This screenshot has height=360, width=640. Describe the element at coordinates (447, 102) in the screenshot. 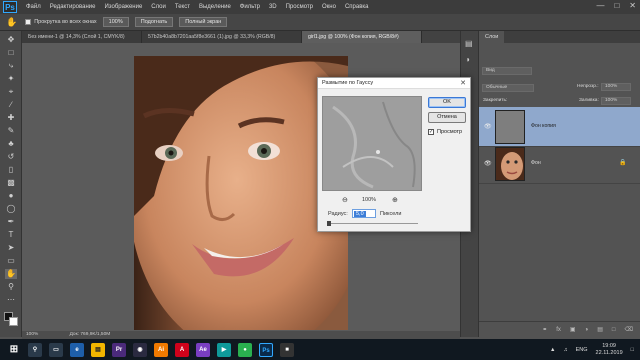

I see `ok-button: OK` at that location.